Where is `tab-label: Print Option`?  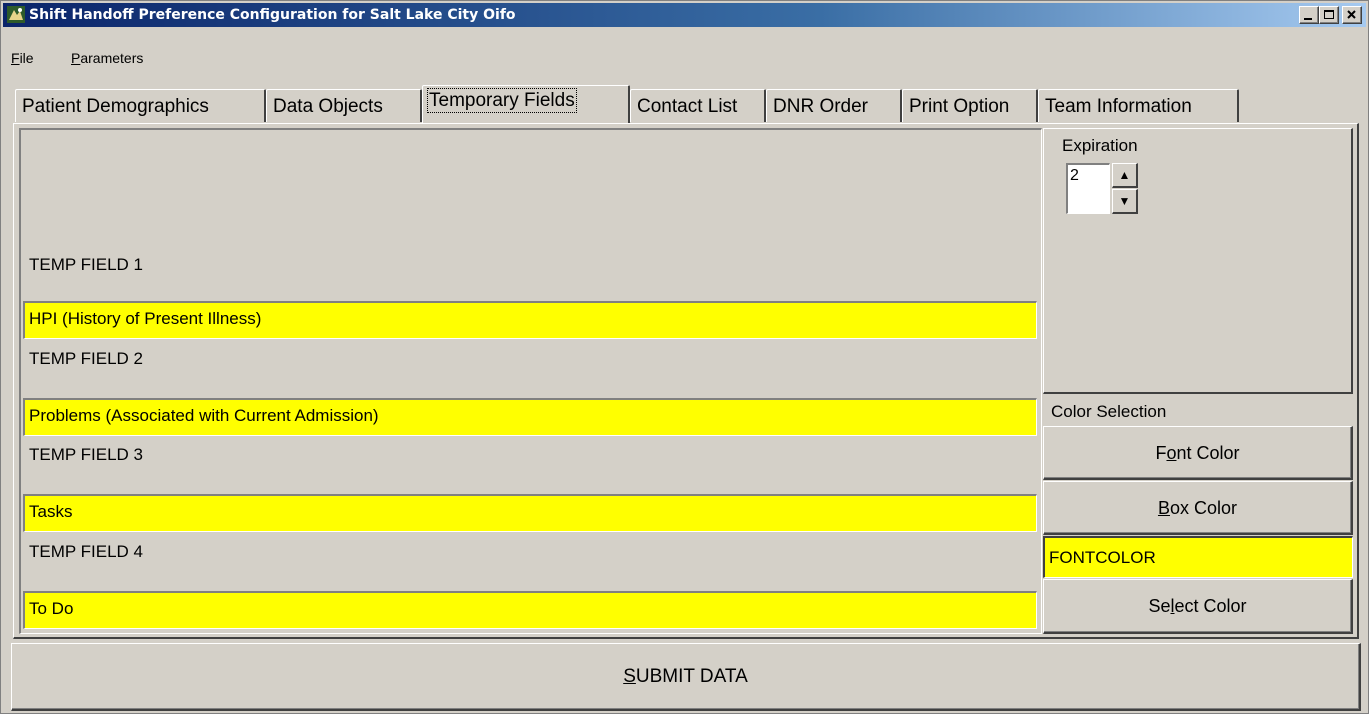 tab-label: Print Option is located at coordinates (959, 106).